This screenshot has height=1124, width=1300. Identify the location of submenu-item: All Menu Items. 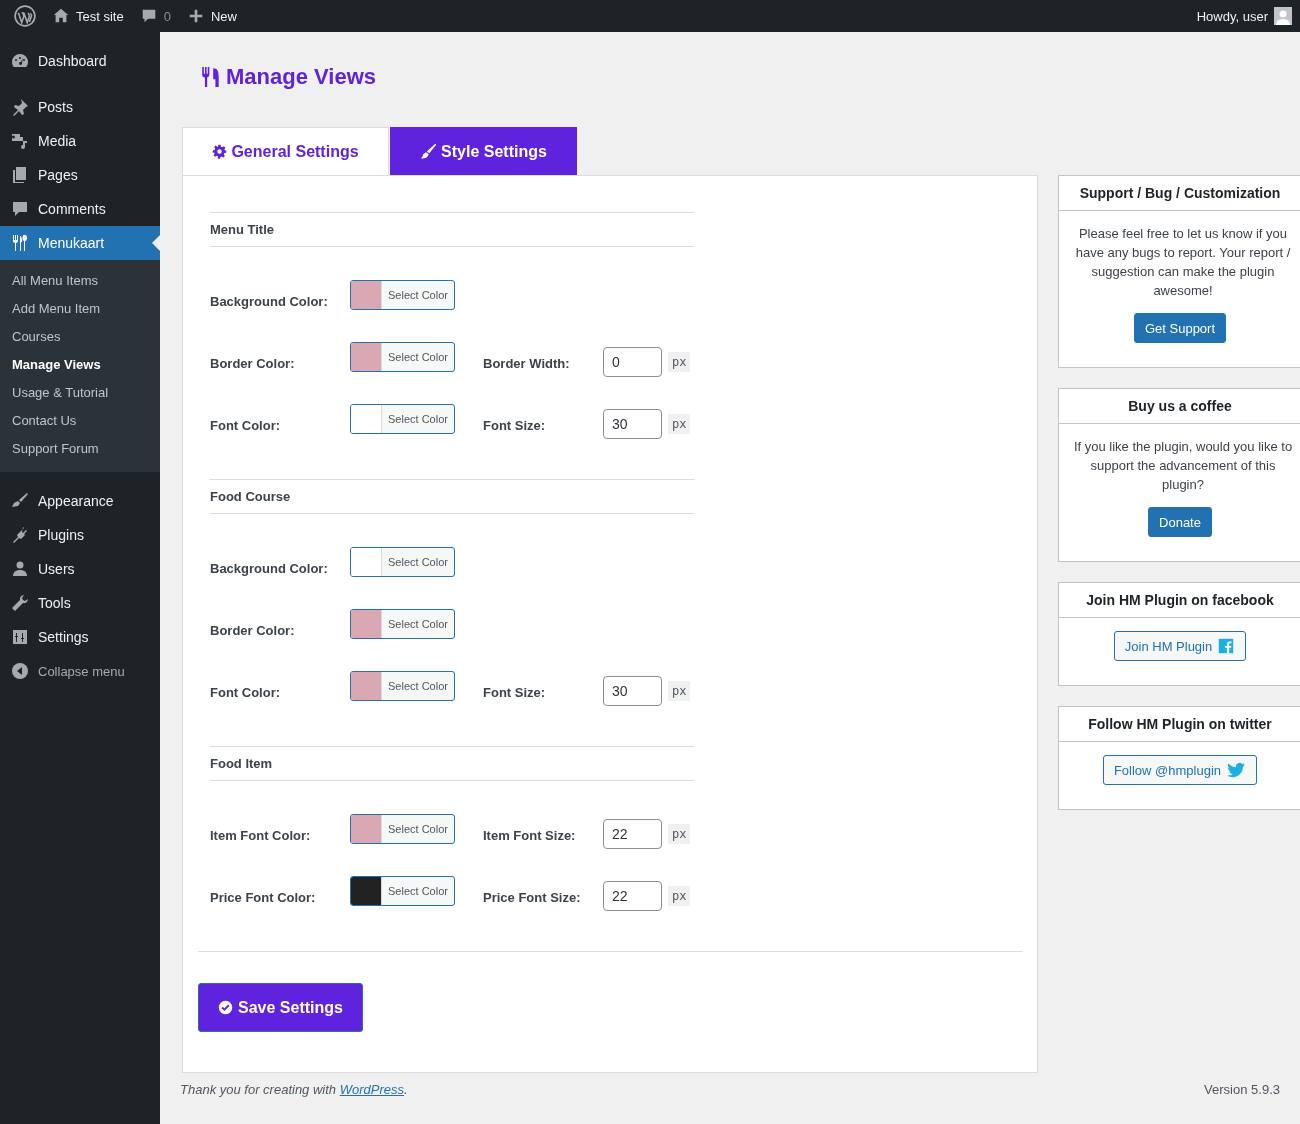
(80, 281).